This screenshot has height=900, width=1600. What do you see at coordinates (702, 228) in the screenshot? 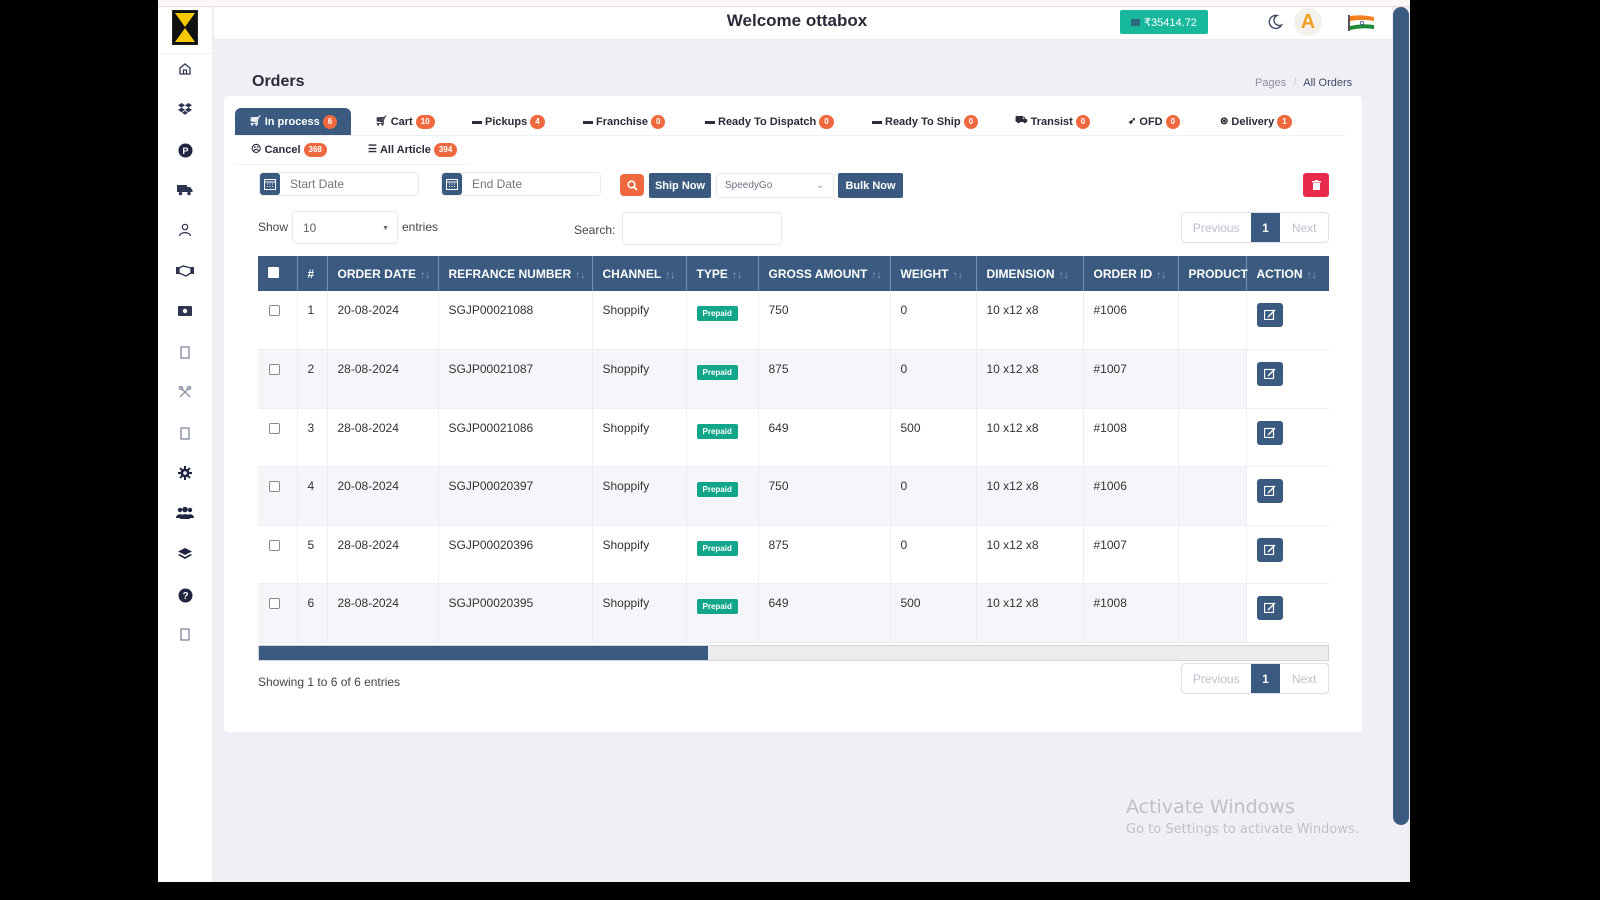
I see `search-input` at bounding box center [702, 228].